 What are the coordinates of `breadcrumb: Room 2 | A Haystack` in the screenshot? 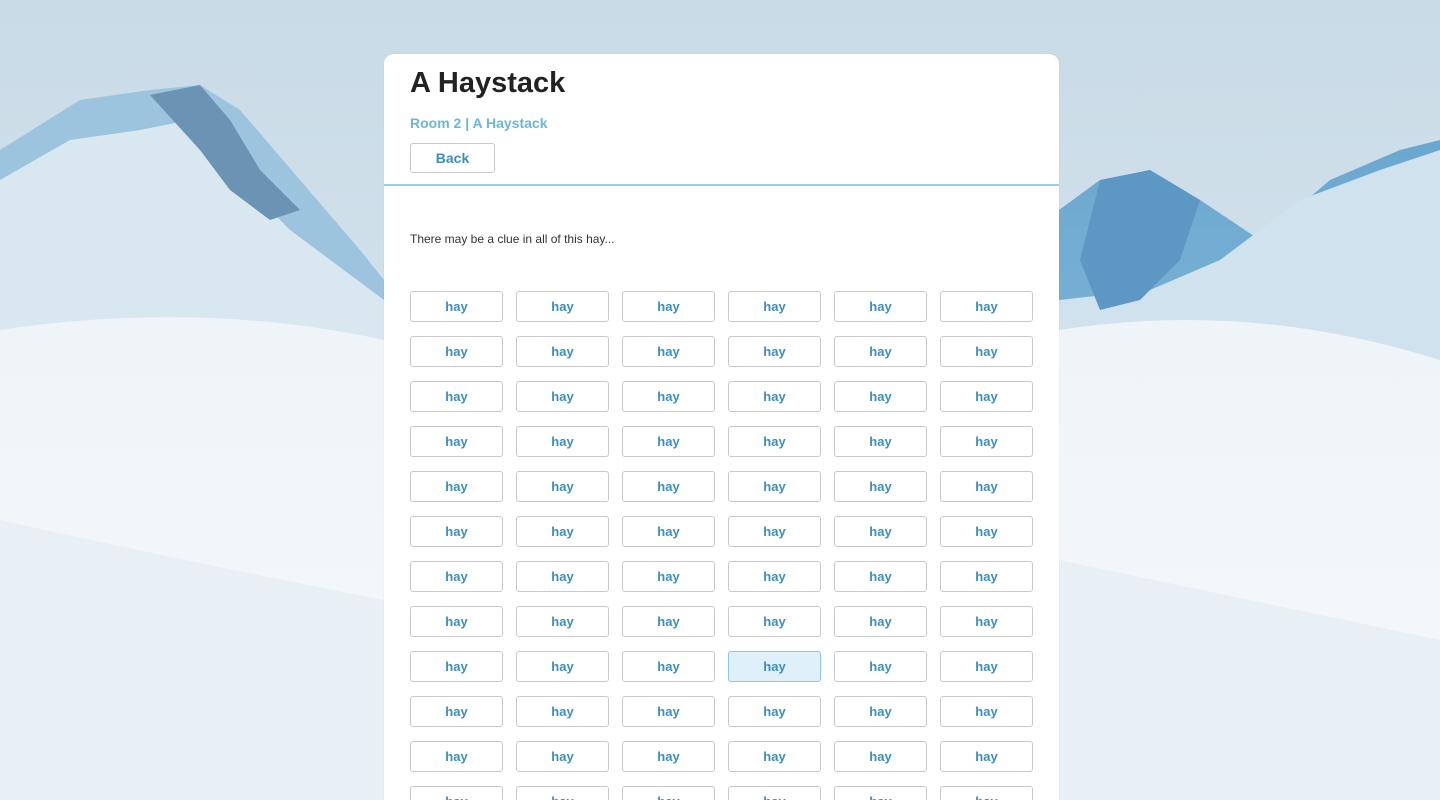 It's located at (721, 123).